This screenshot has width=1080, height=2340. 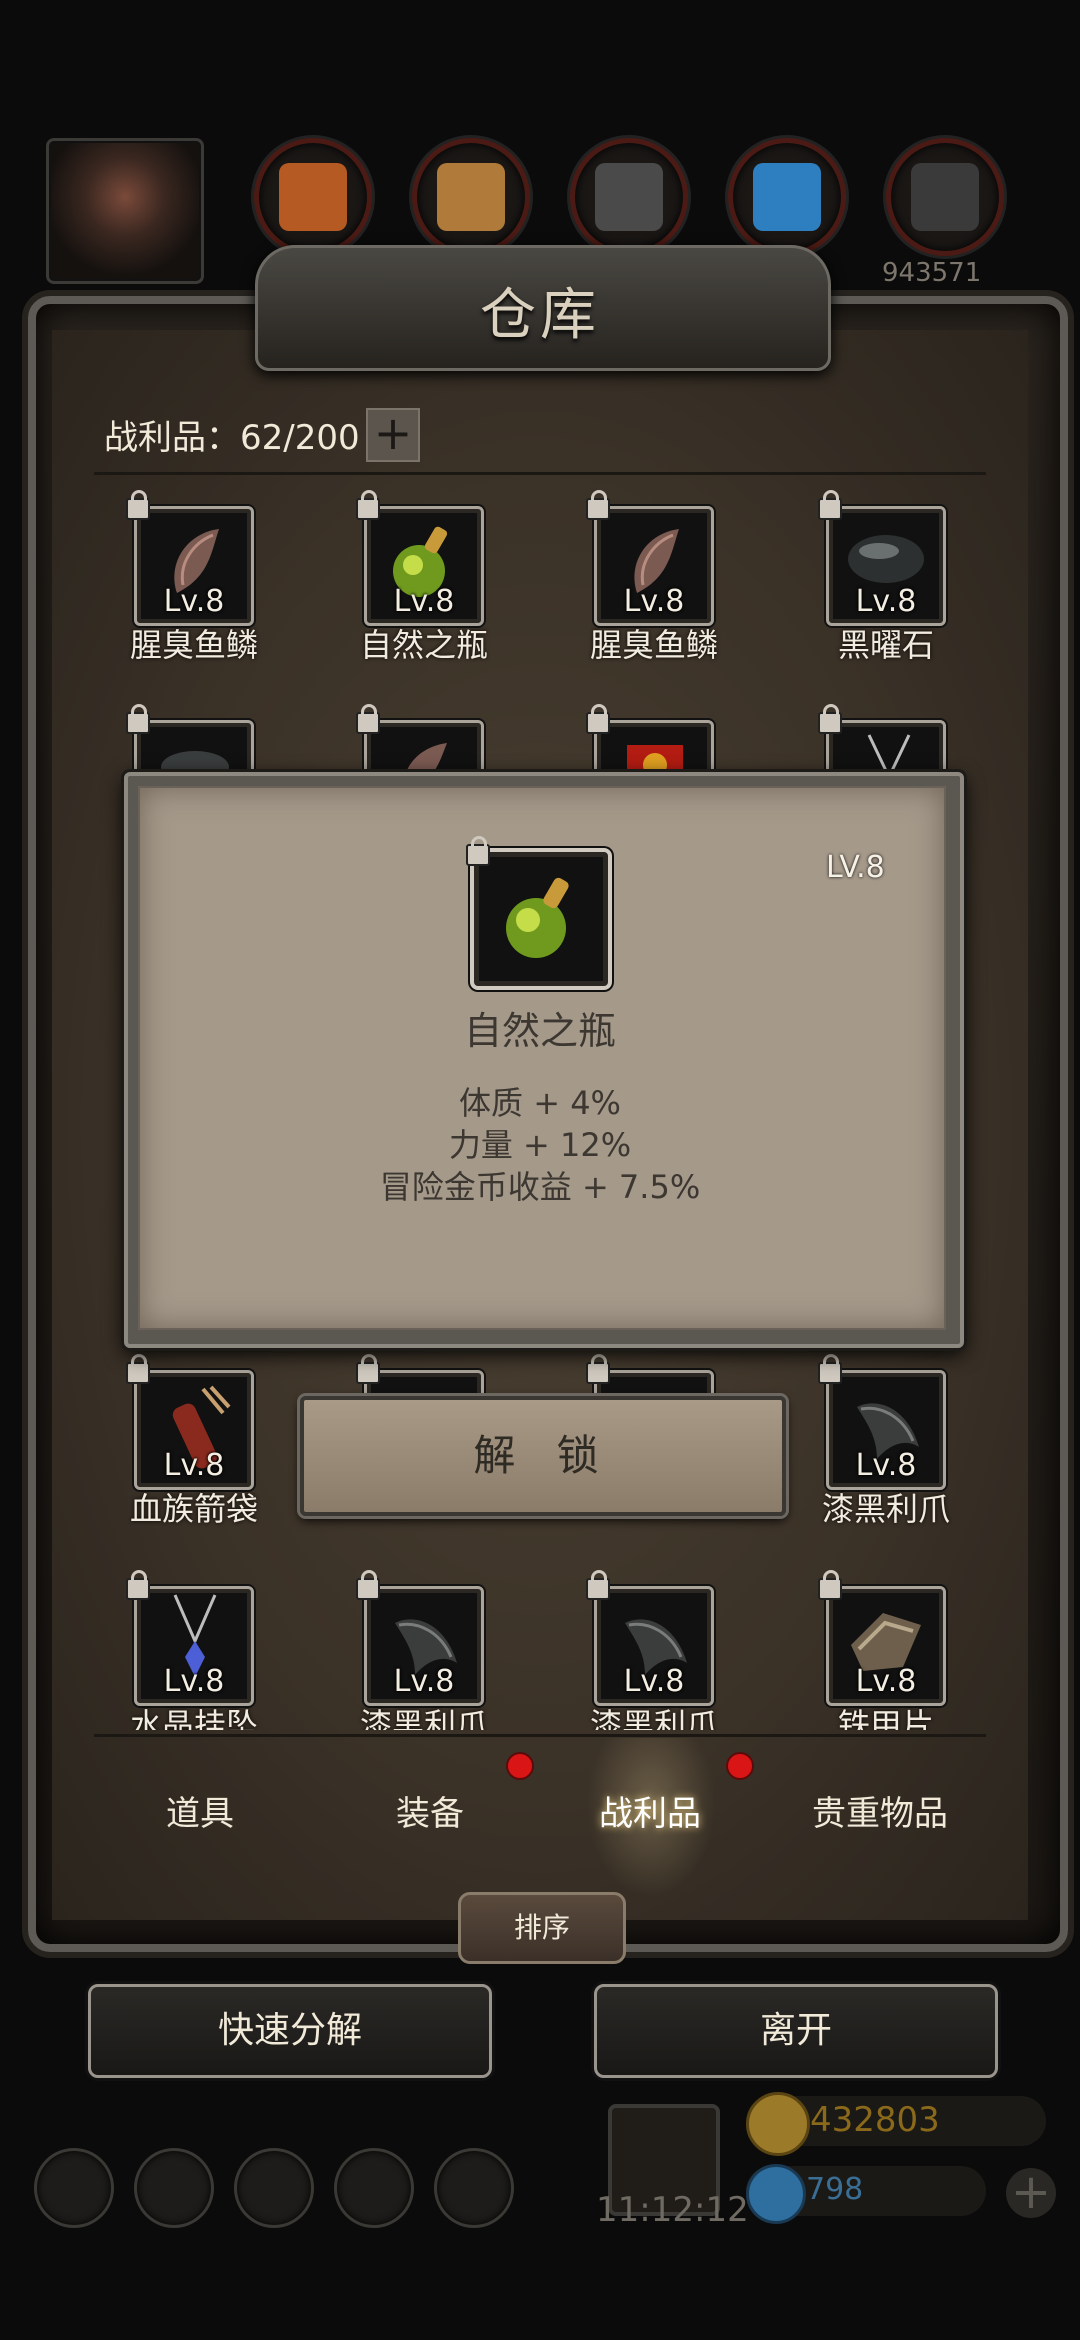 What do you see at coordinates (430, 1810) in the screenshot?
I see `tab-equipment: 装备` at bounding box center [430, 1810].